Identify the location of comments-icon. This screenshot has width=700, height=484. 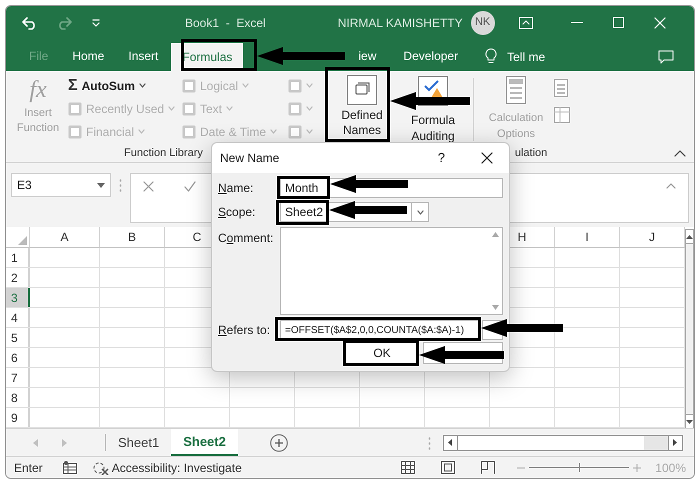
(666, 57).